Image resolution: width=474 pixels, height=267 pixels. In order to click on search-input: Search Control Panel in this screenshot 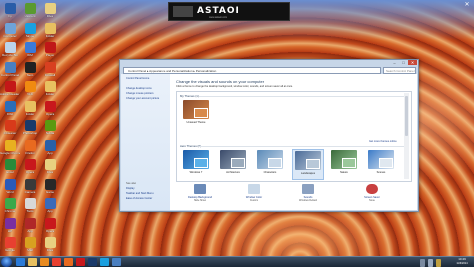, I will do `click(399, 70)`.